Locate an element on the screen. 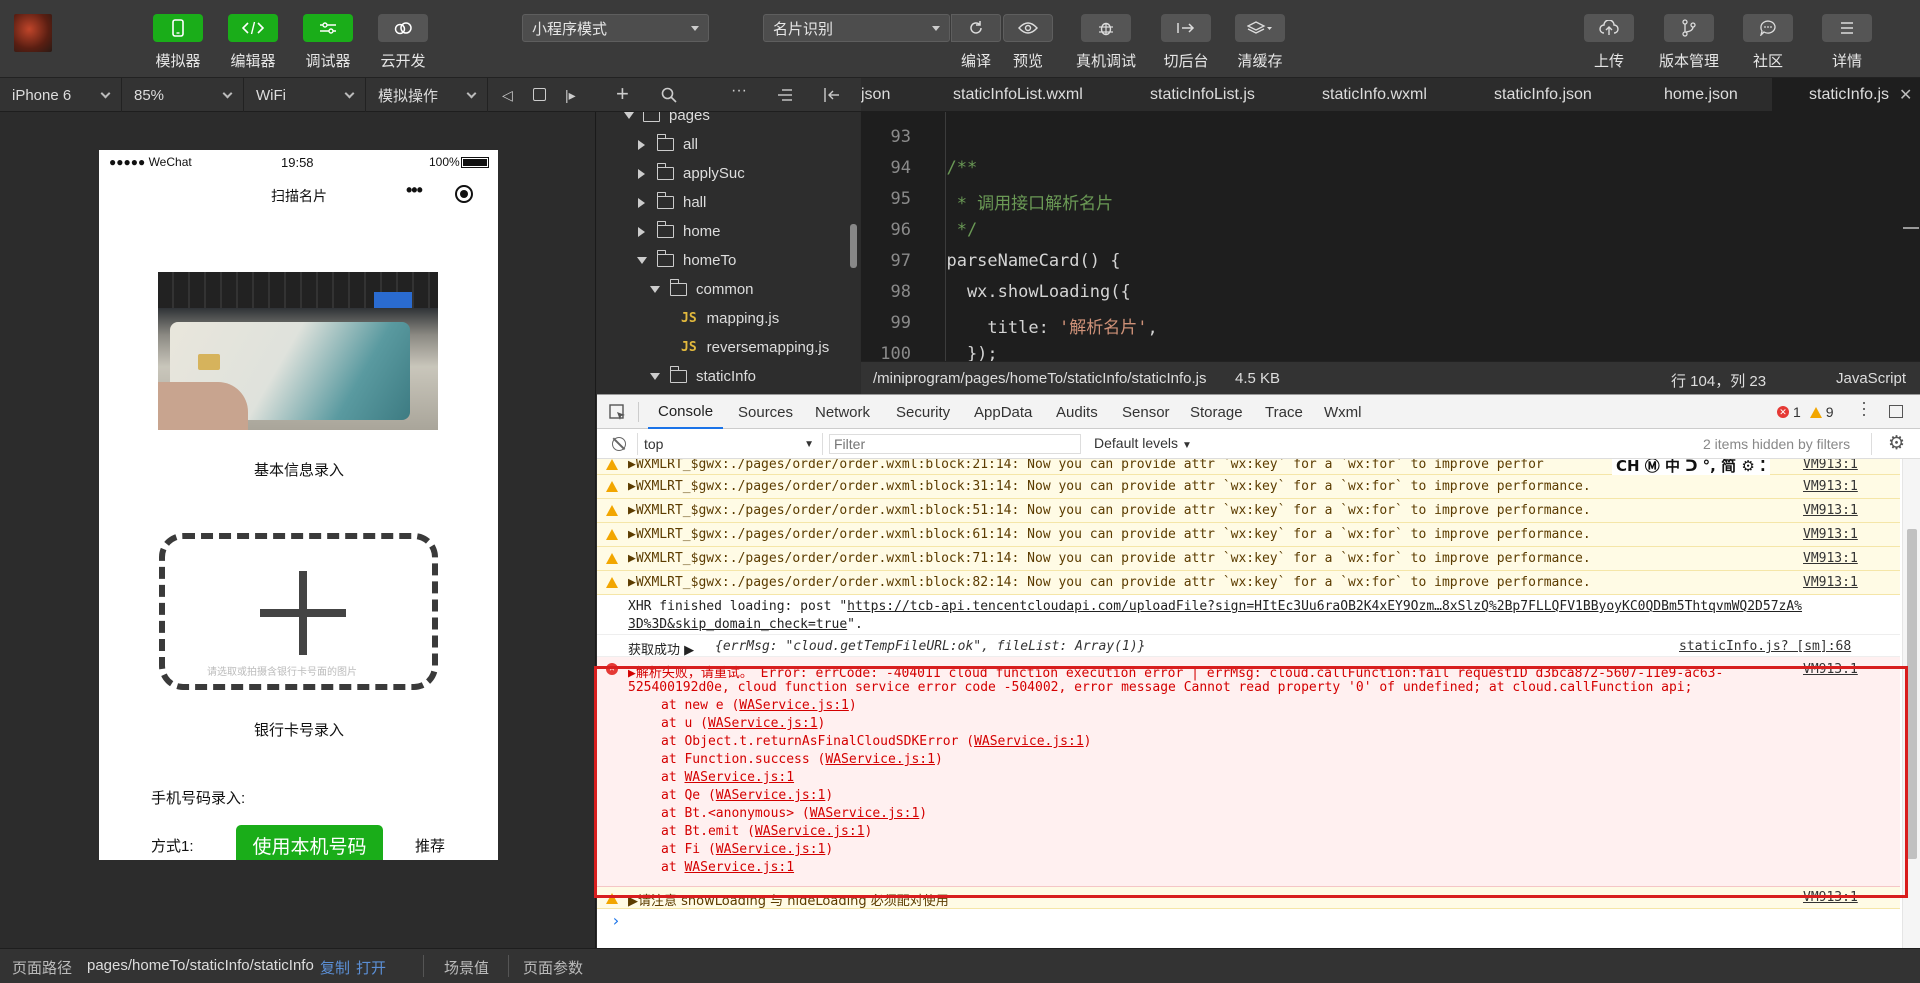 The image size is (1920, 983). card-photo is located at coordinates (298, 351).